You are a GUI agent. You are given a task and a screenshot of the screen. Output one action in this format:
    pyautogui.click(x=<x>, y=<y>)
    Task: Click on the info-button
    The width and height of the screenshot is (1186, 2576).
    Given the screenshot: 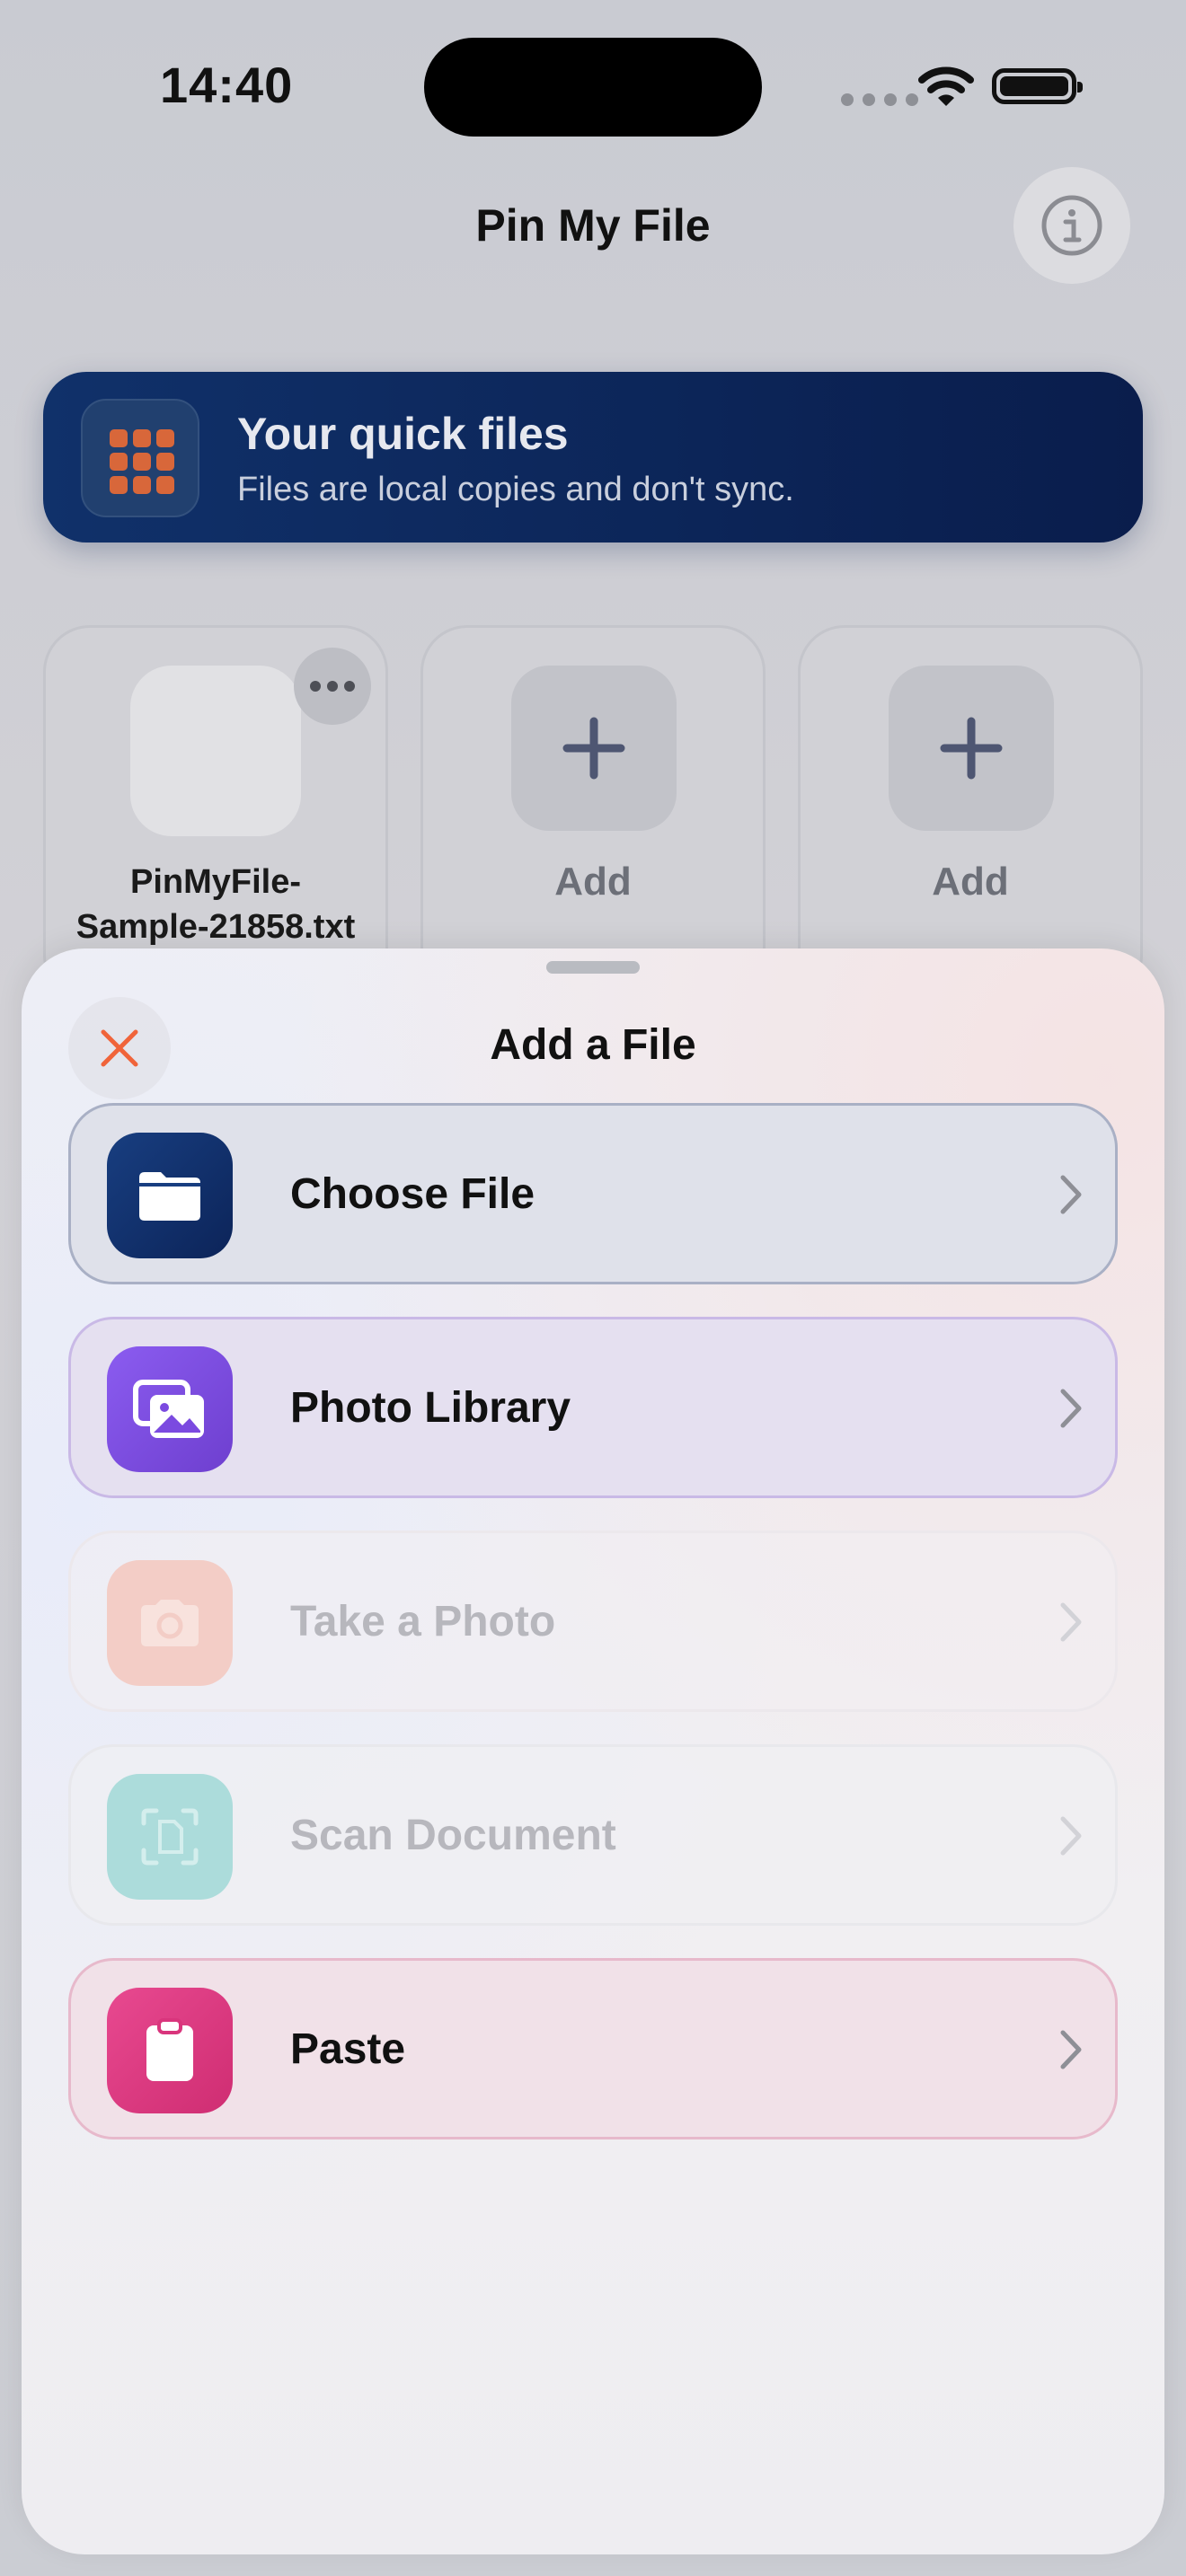 What is the action you would take?
    pyautogui.click(x=1071, y=225)
    